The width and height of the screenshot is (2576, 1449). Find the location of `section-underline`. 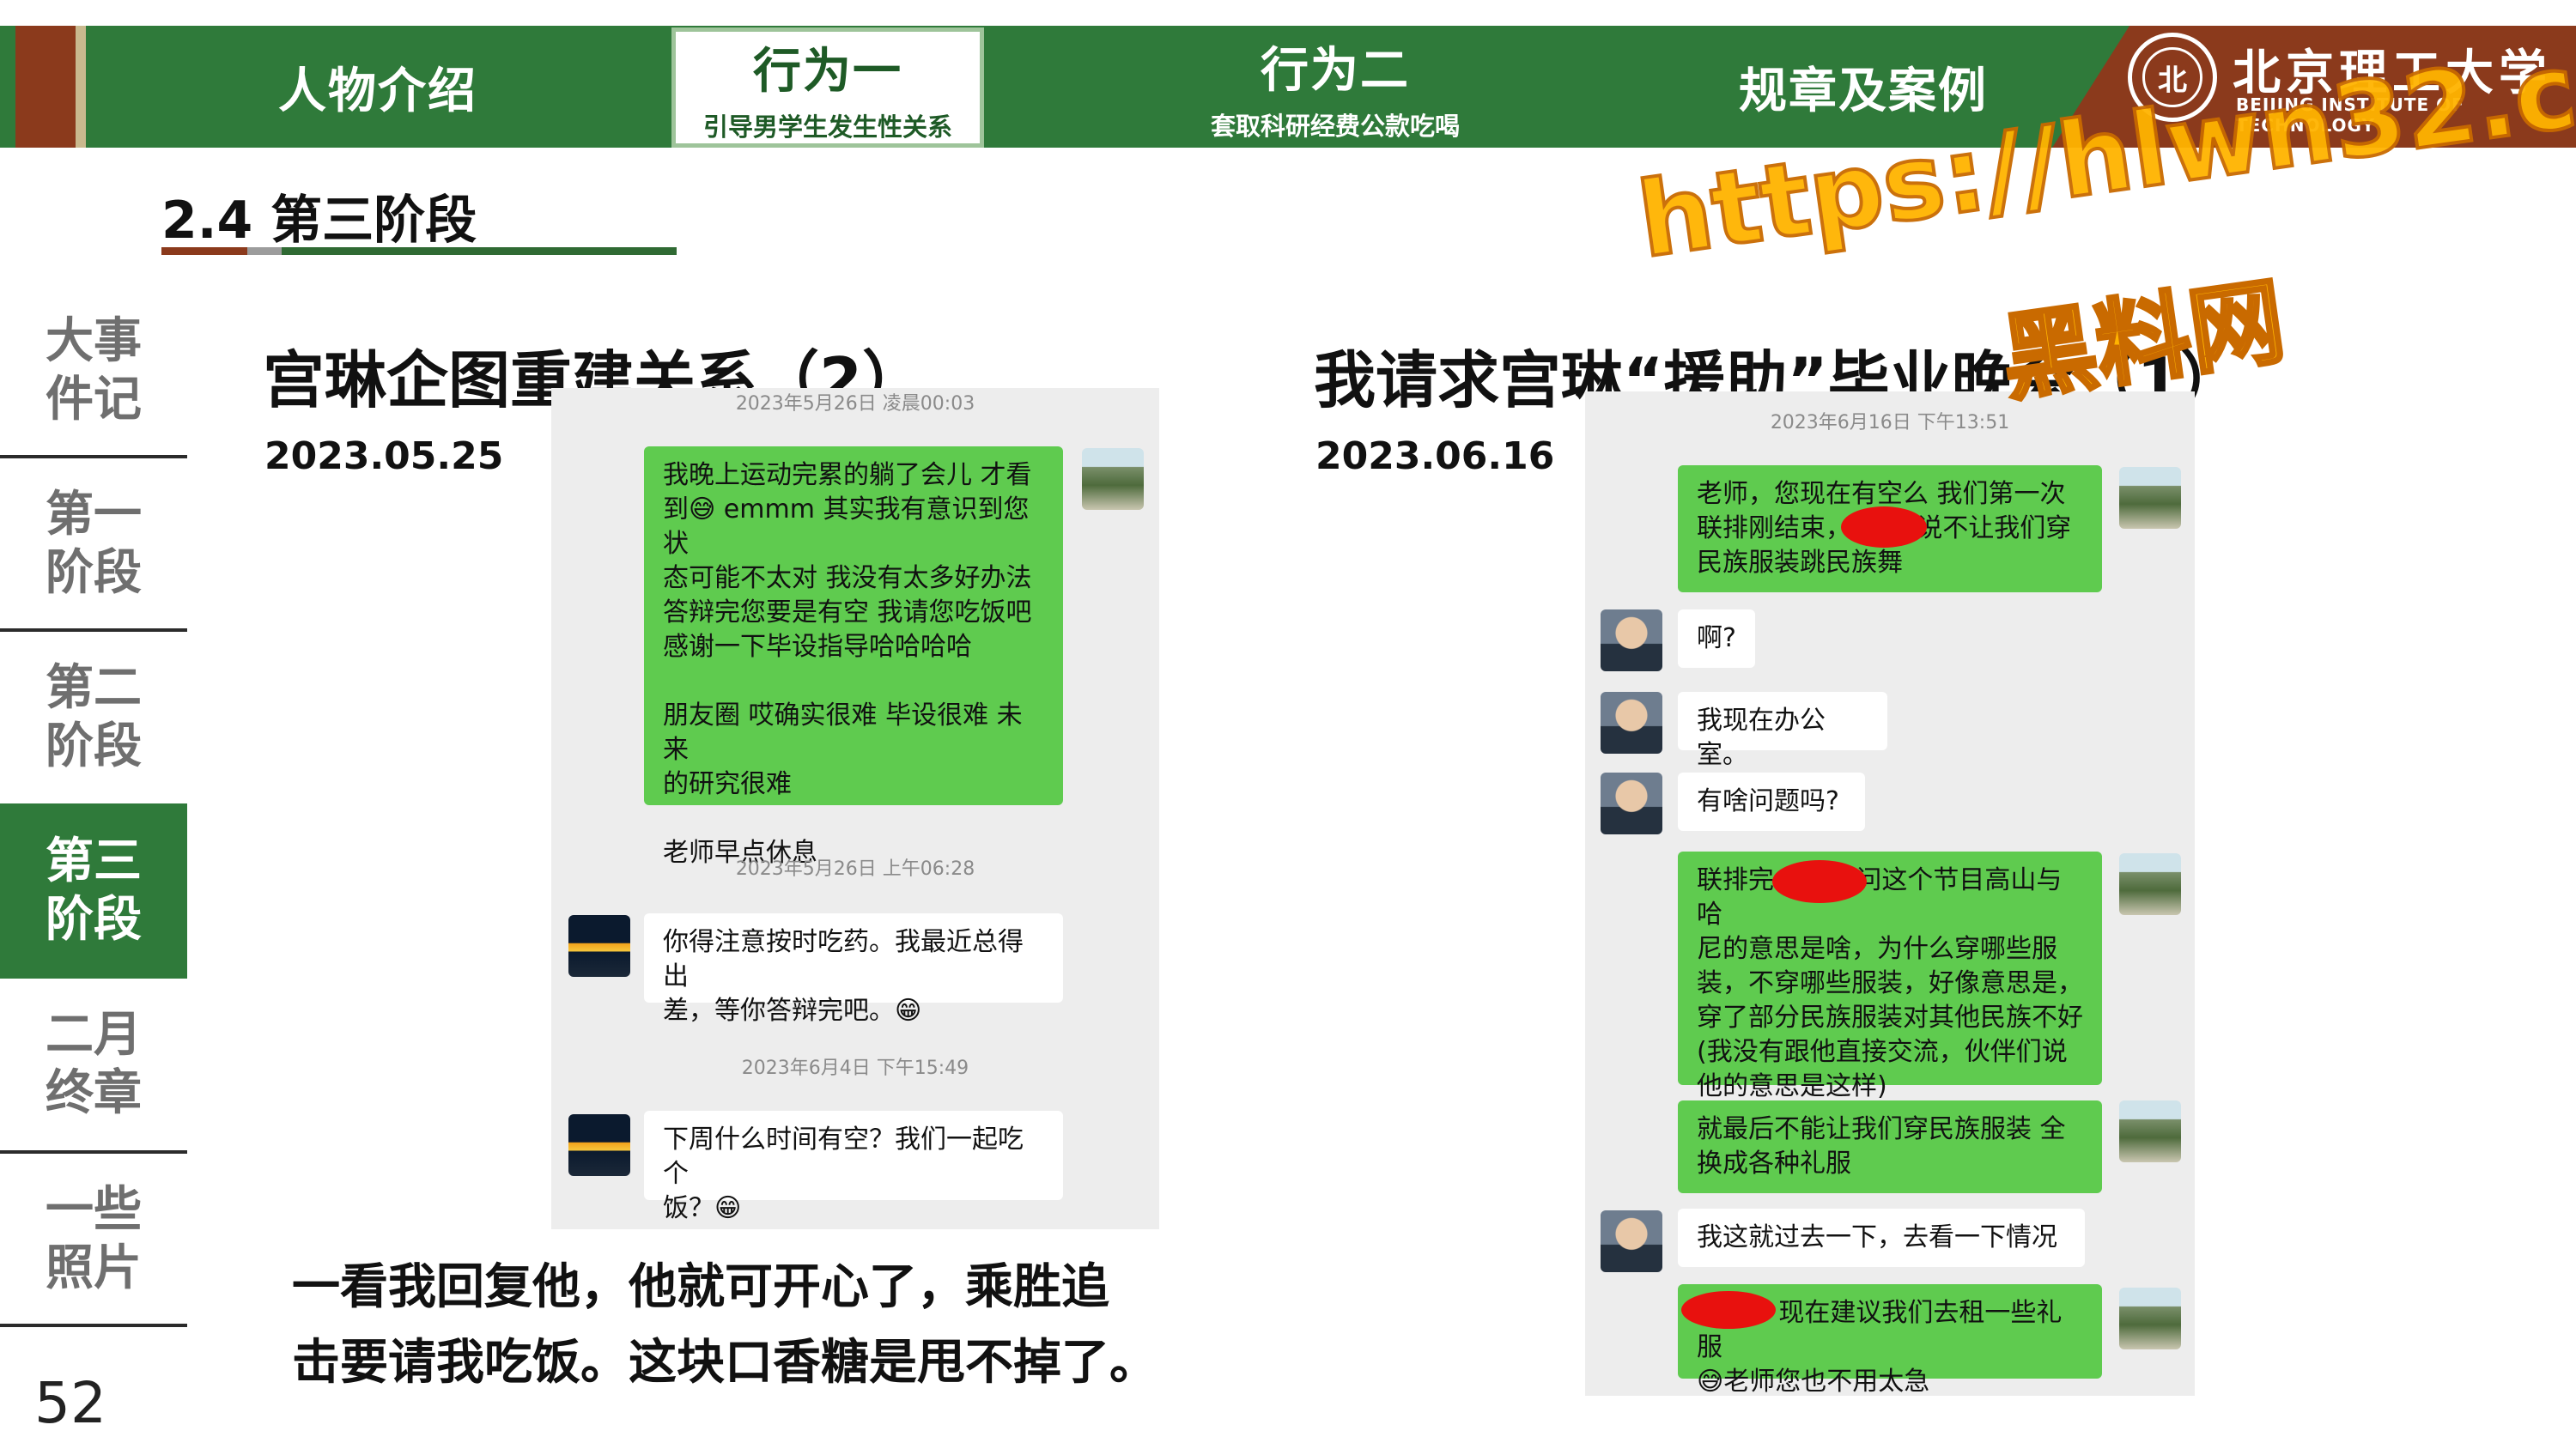

section-underline is located at coordinates (419, 251).